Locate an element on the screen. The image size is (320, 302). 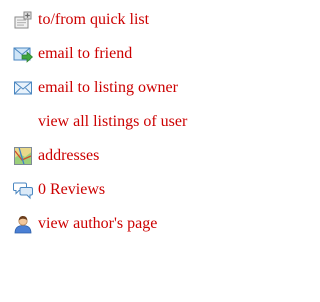
envelope-icon is located at coordinates (23, 88).